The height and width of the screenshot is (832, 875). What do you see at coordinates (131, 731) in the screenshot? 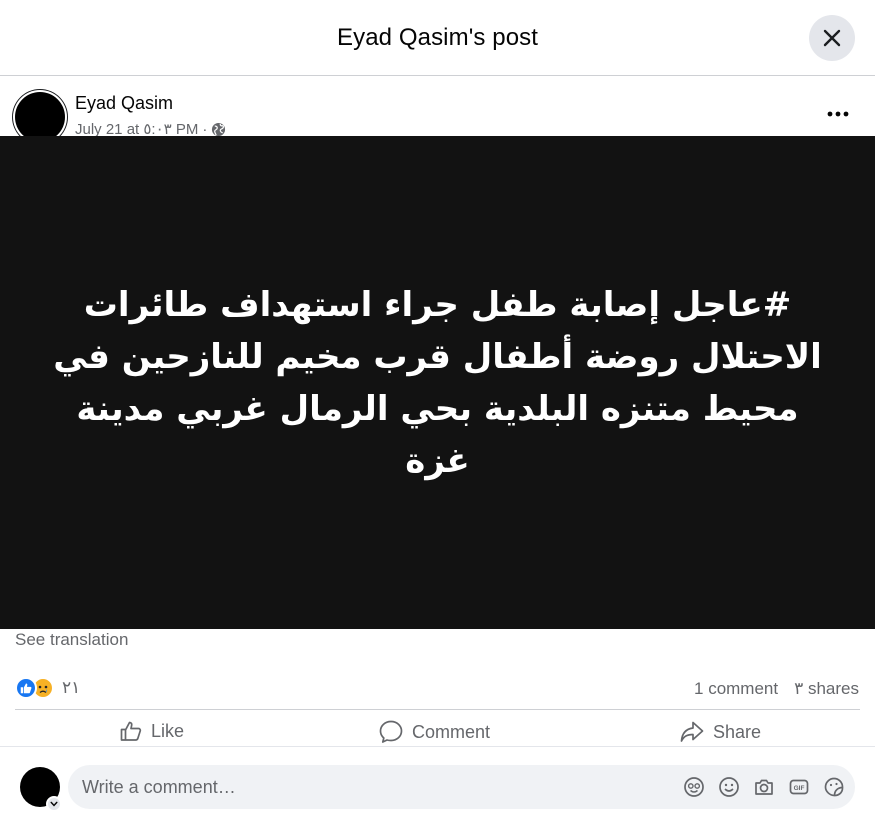
I see `like-icon` at bounding box center [131, 731].